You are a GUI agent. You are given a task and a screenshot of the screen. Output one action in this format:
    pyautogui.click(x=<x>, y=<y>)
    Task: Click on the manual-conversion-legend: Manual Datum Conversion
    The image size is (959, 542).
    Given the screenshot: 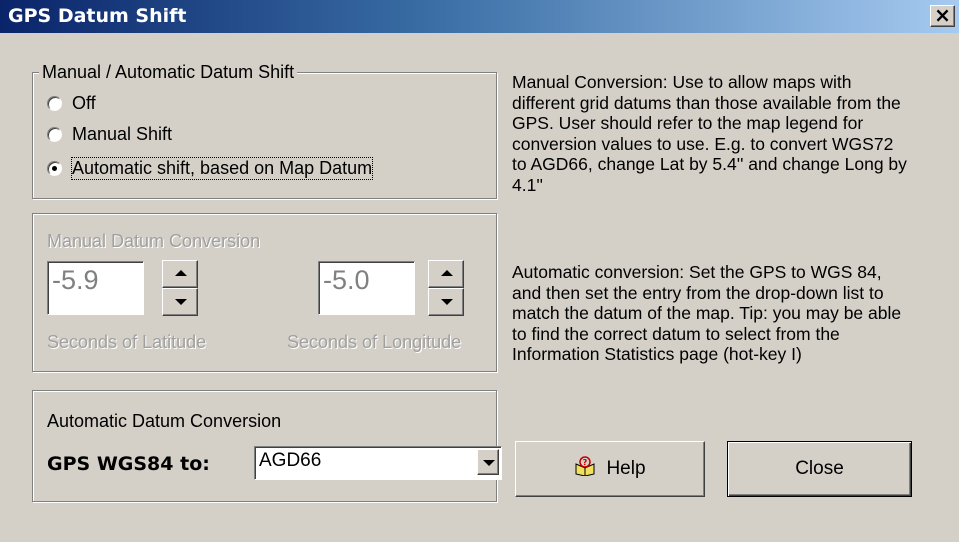 What is the action you would take?
    pyautogui.click(x=154, y=241)
    